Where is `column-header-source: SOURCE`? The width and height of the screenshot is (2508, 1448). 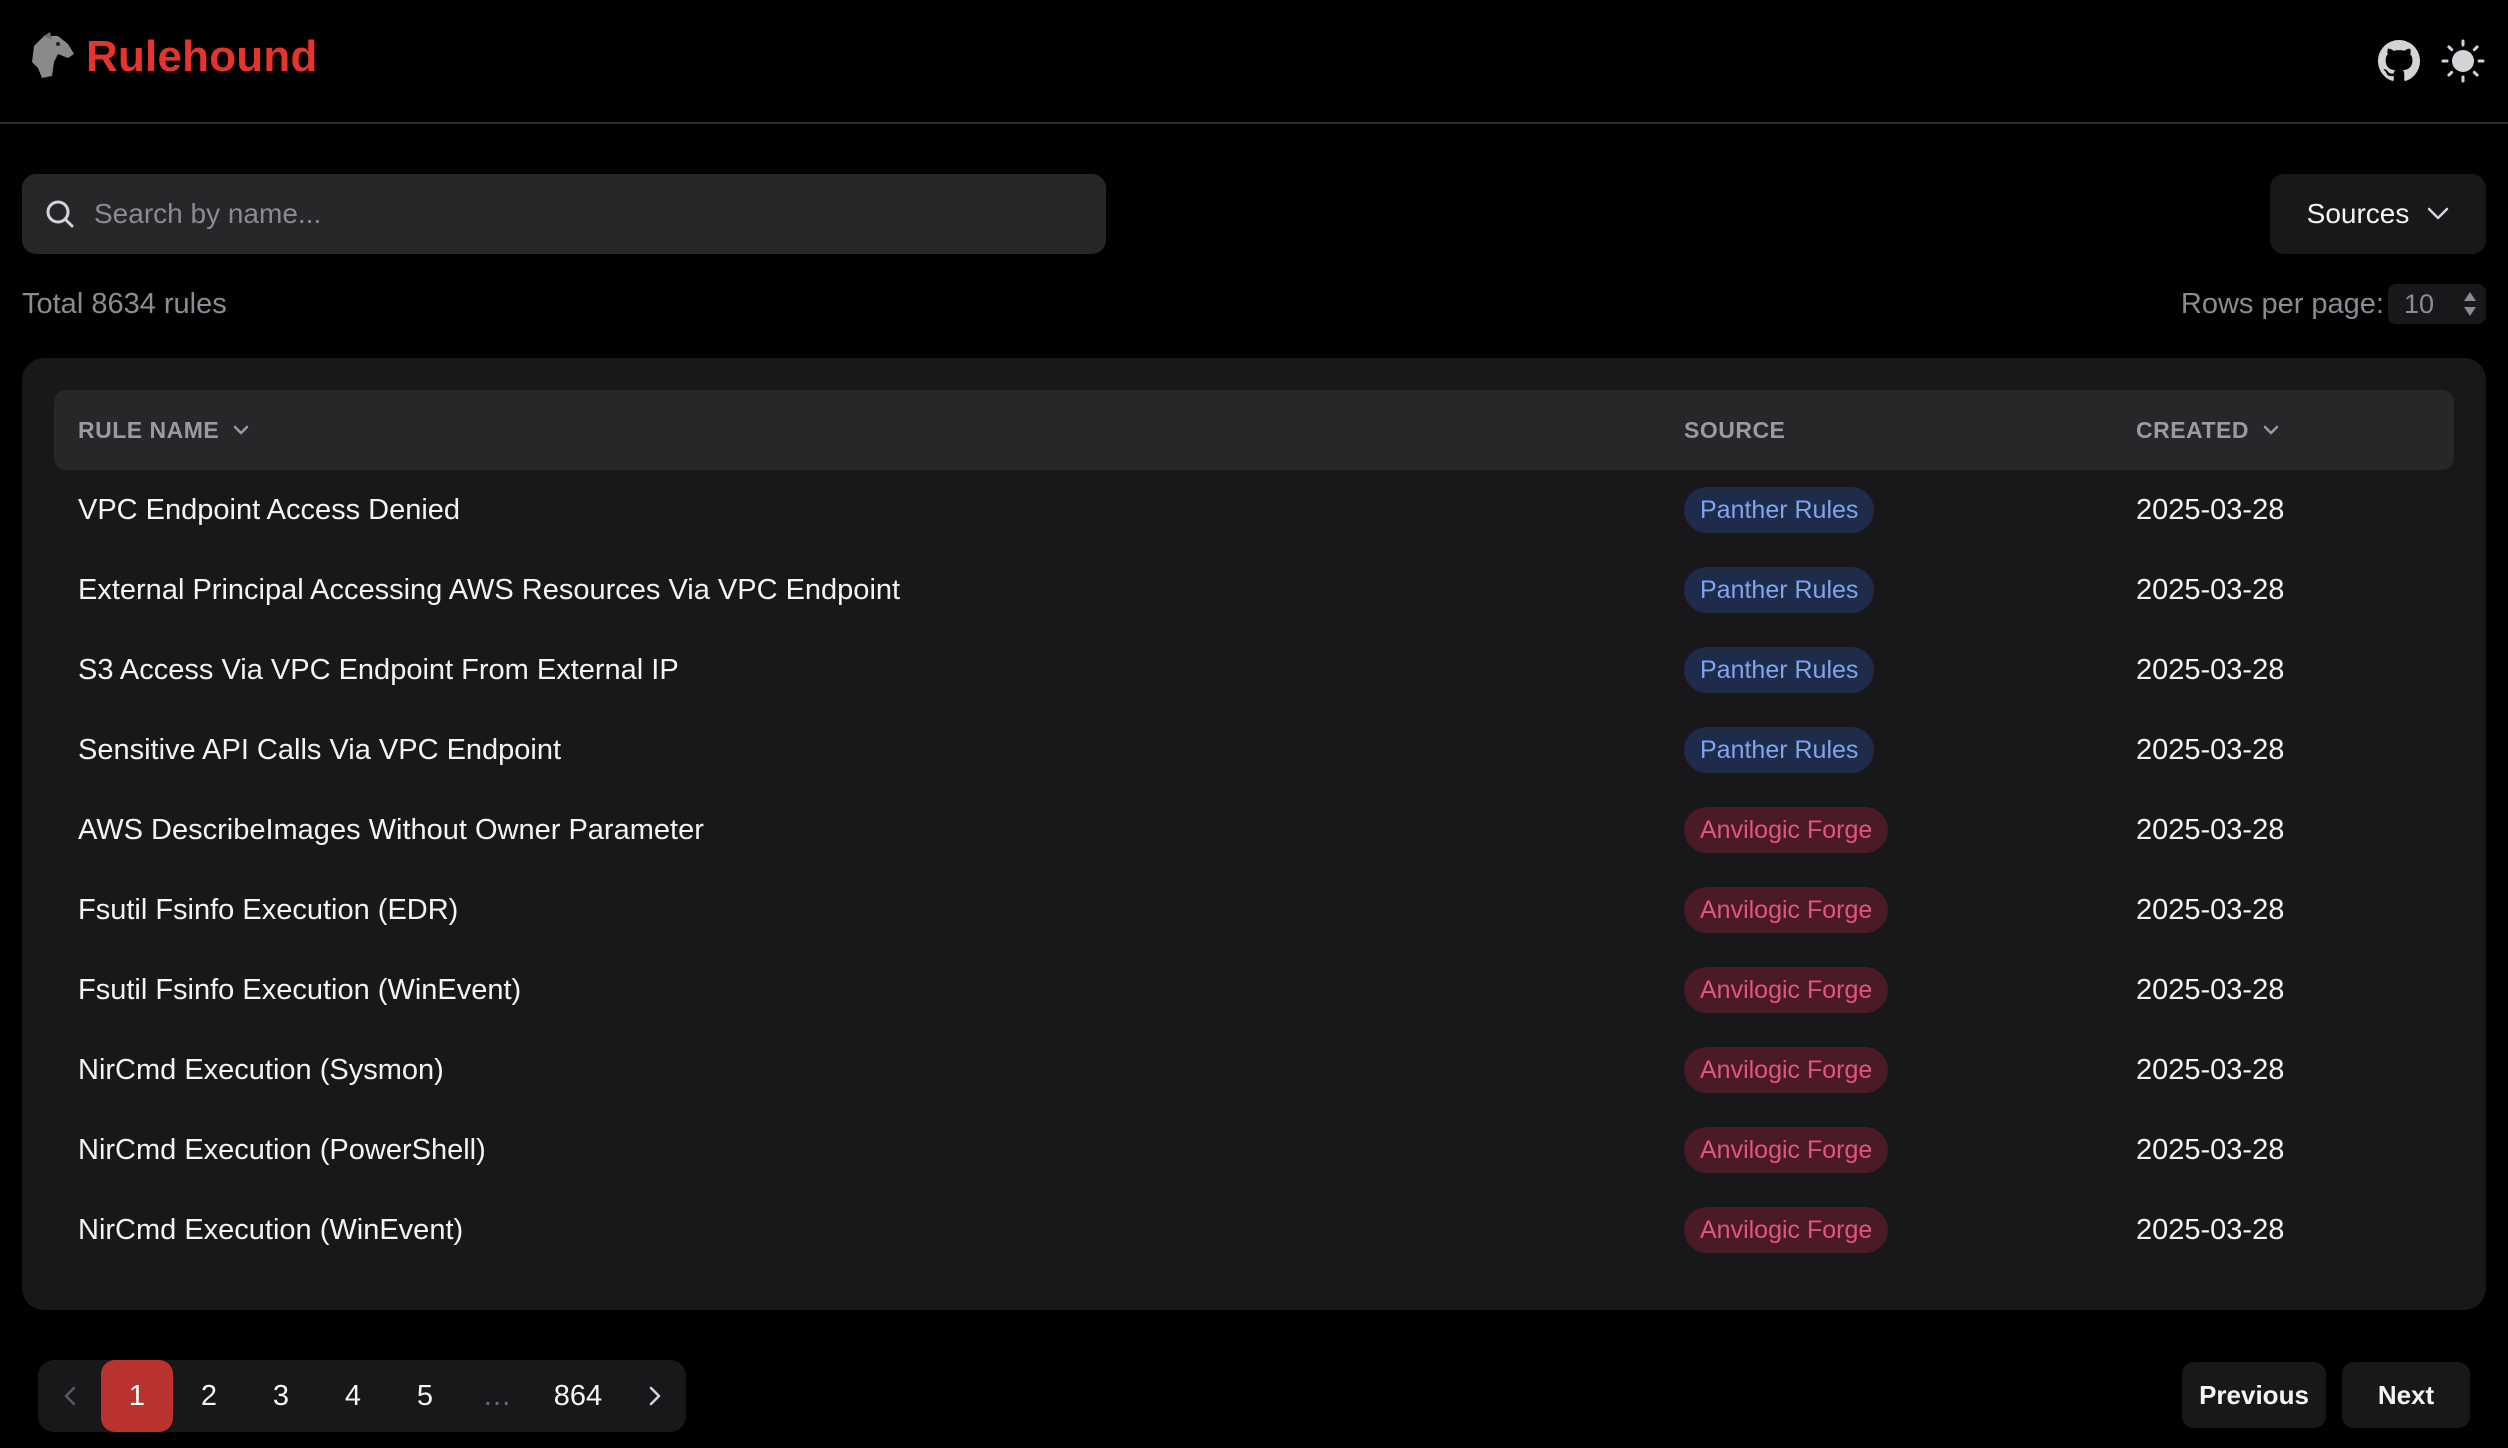 column-header-source: SOURCE is located at coordinates (1734, 430).